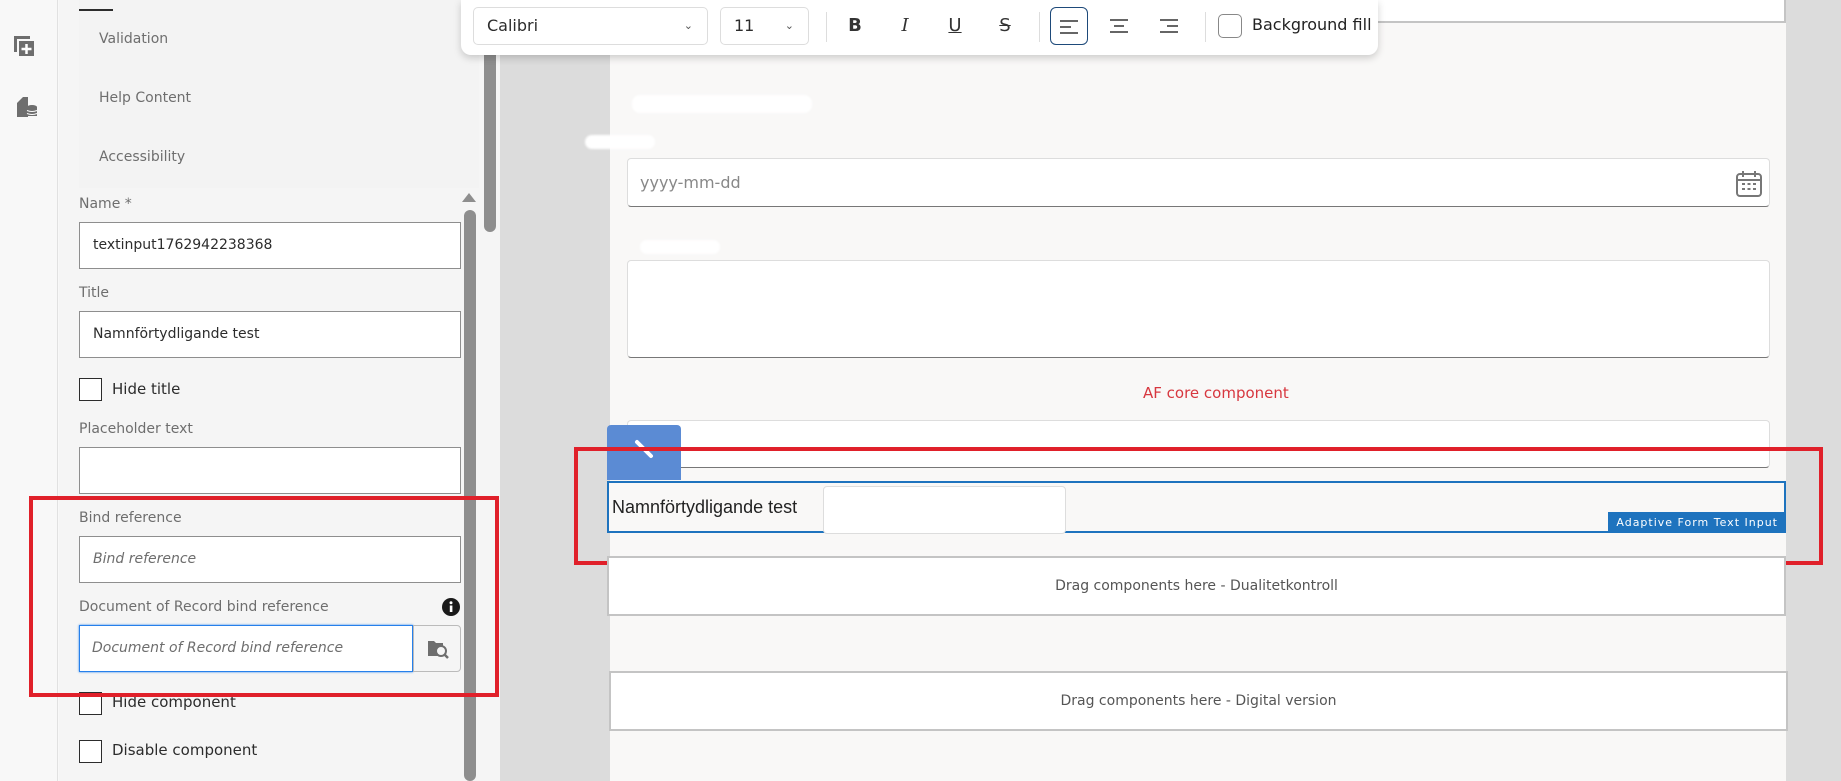  I want to click on align-right-button, so click(1169, 26).